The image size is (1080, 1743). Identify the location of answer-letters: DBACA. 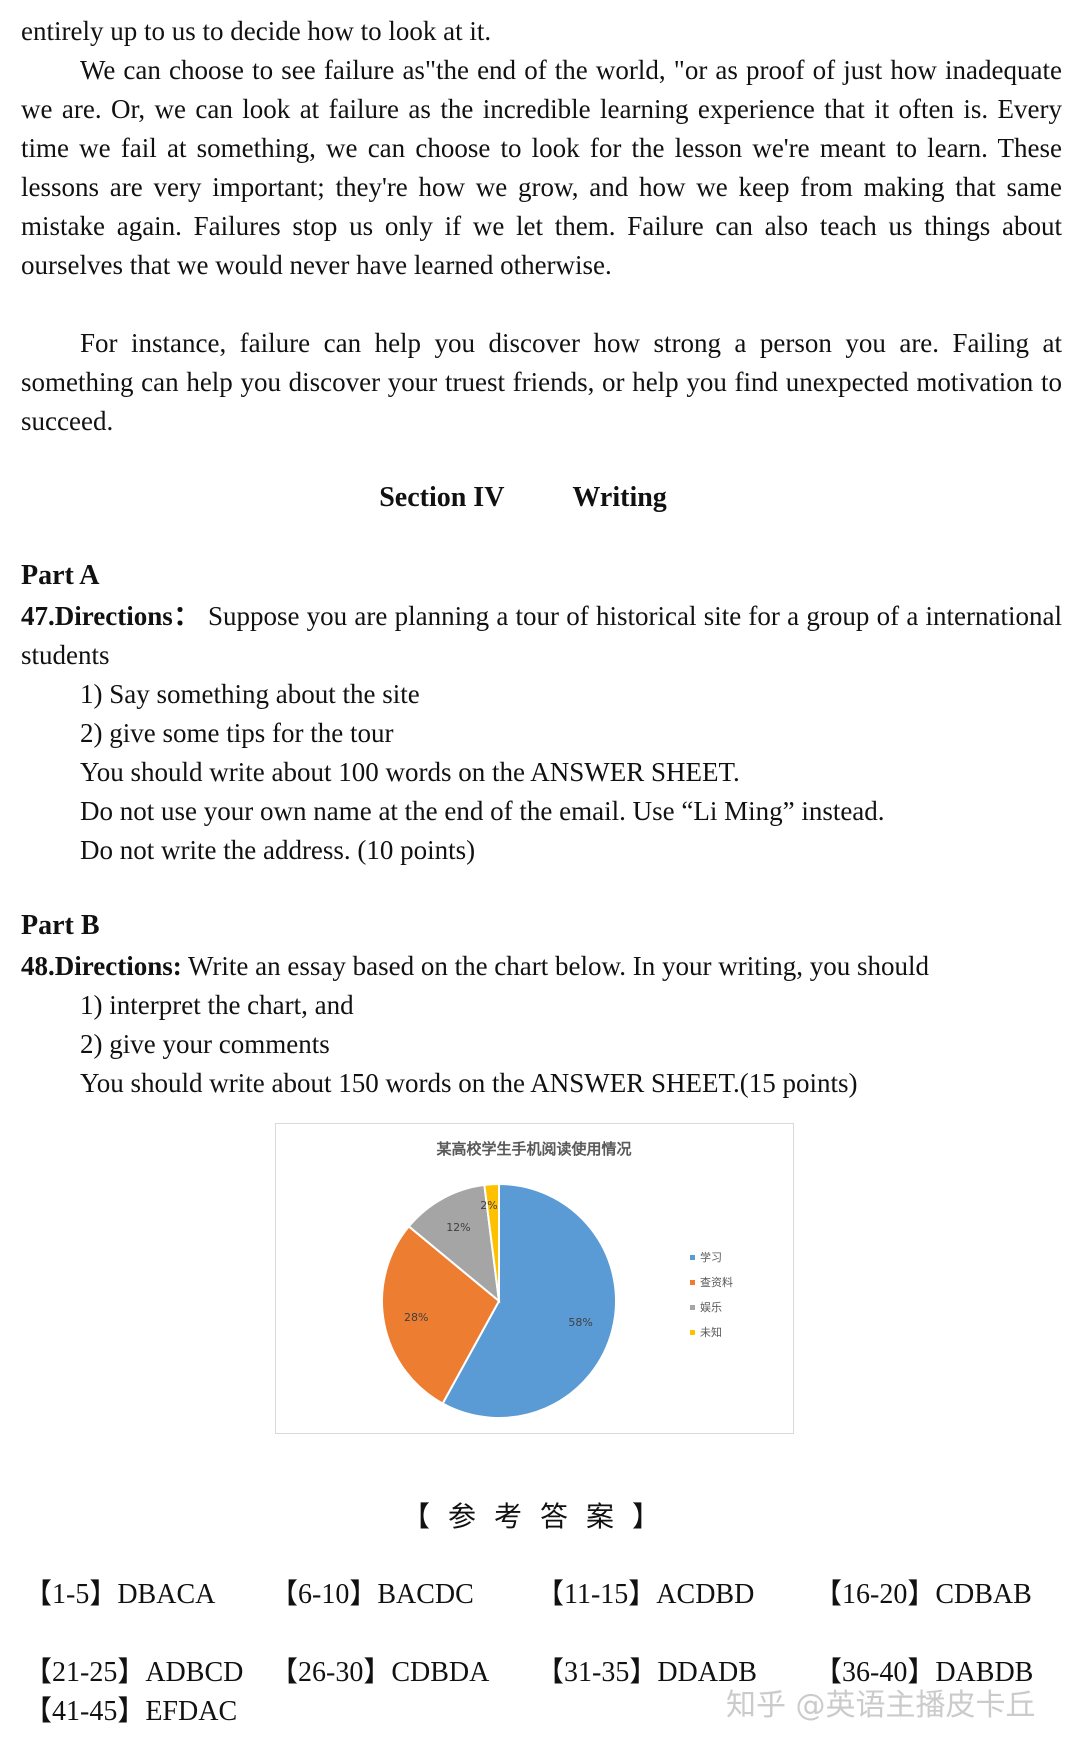
(166, 1594).